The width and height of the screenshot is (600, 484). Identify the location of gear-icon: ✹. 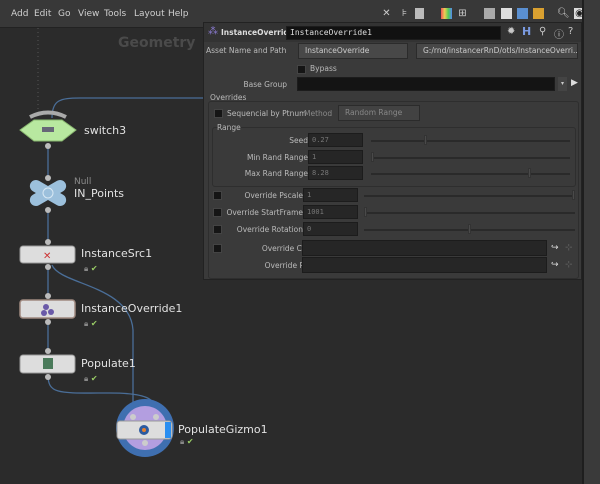
(511, 31).